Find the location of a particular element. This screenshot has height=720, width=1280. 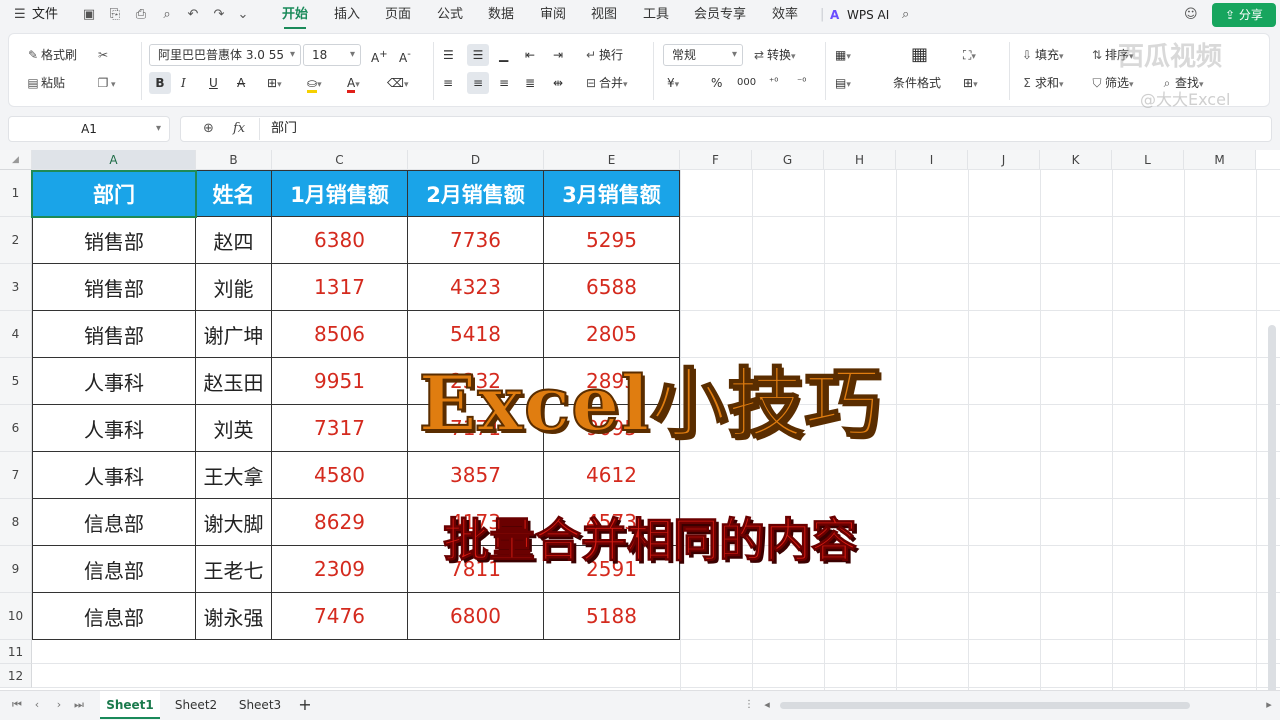

table-cell: 谢永强 is located at coordinates (234, 616).